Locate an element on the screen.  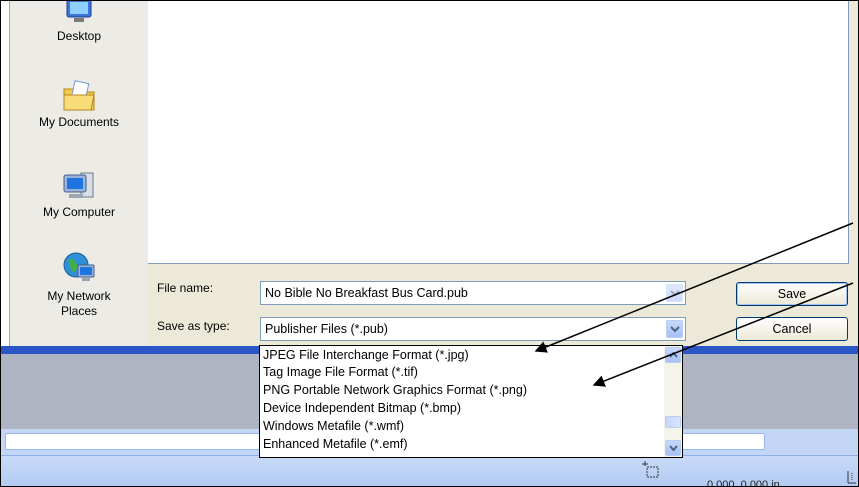
my-computer-icon is located at coordinates (78, 185).